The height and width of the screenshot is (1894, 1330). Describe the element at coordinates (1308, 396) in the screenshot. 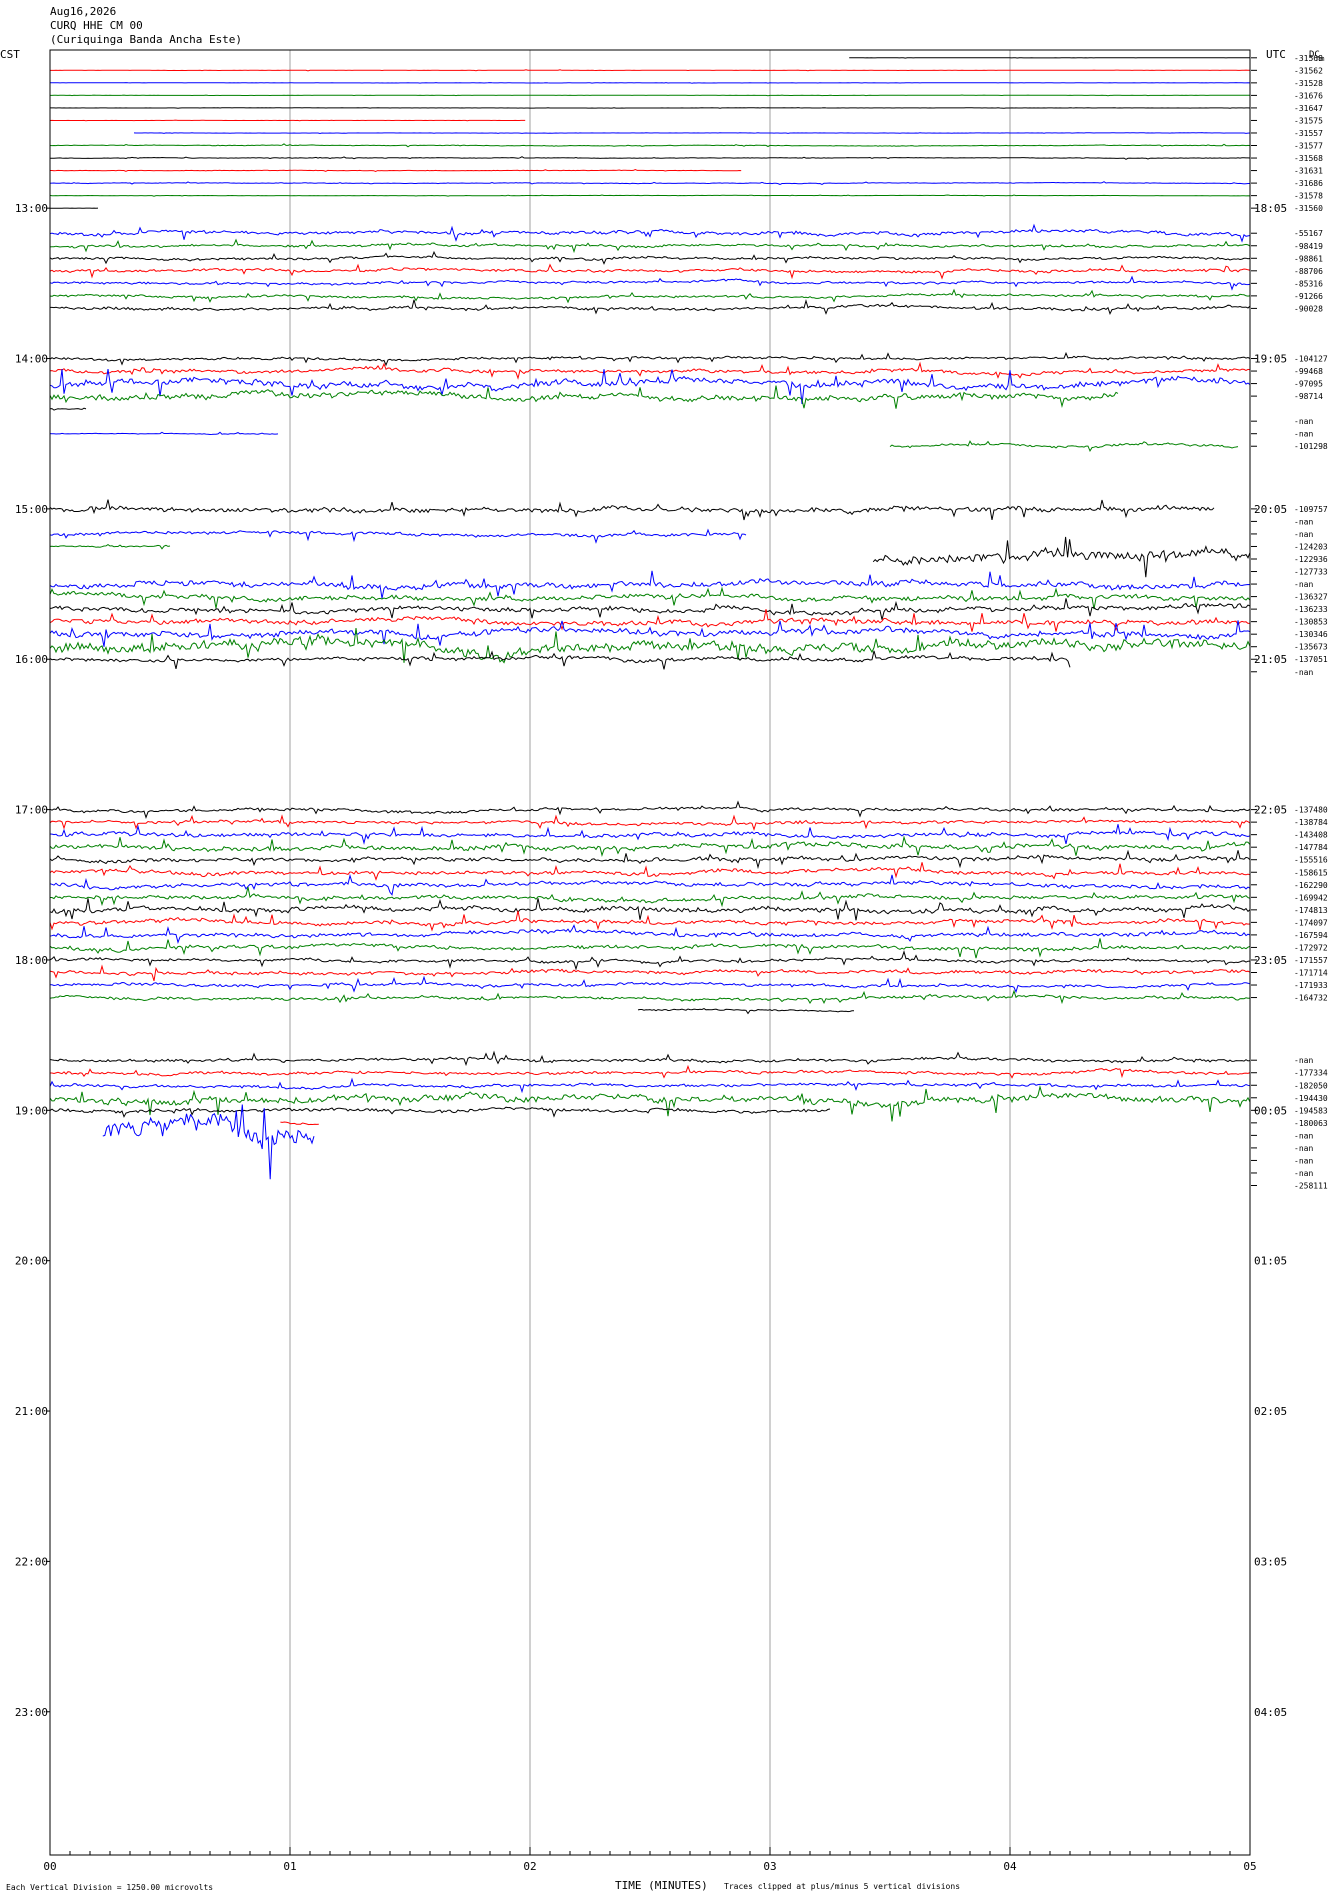

I see `dc-offset-label: -98714` at that location.